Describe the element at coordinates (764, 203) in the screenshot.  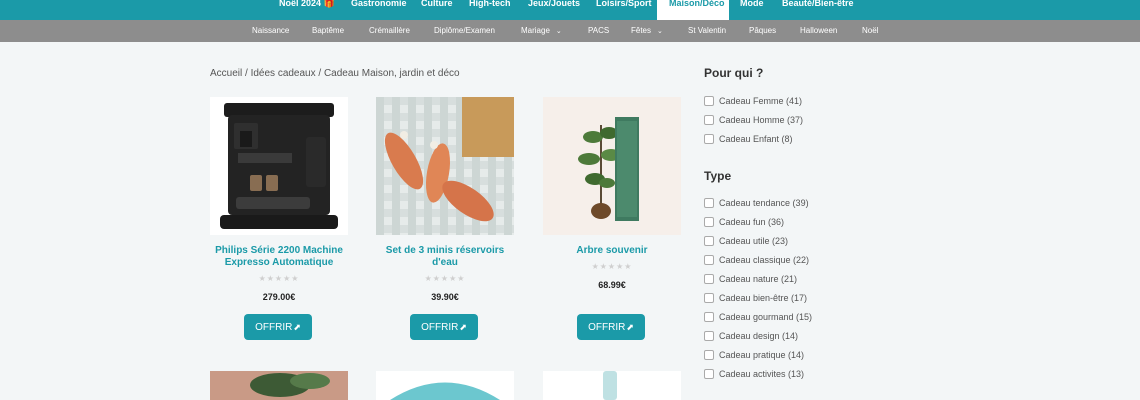
I see `filter-label: Cadeau tendance (39)` at that location.